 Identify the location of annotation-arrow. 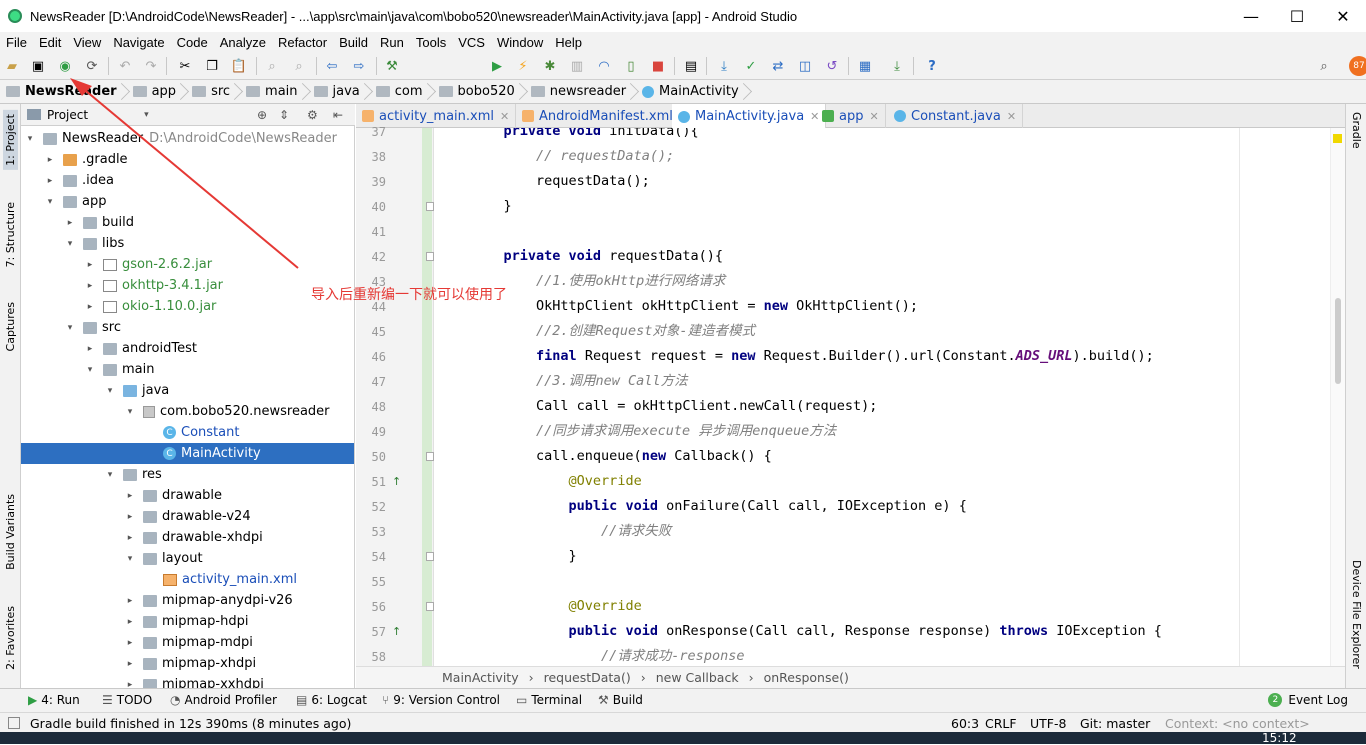
(184, 173).